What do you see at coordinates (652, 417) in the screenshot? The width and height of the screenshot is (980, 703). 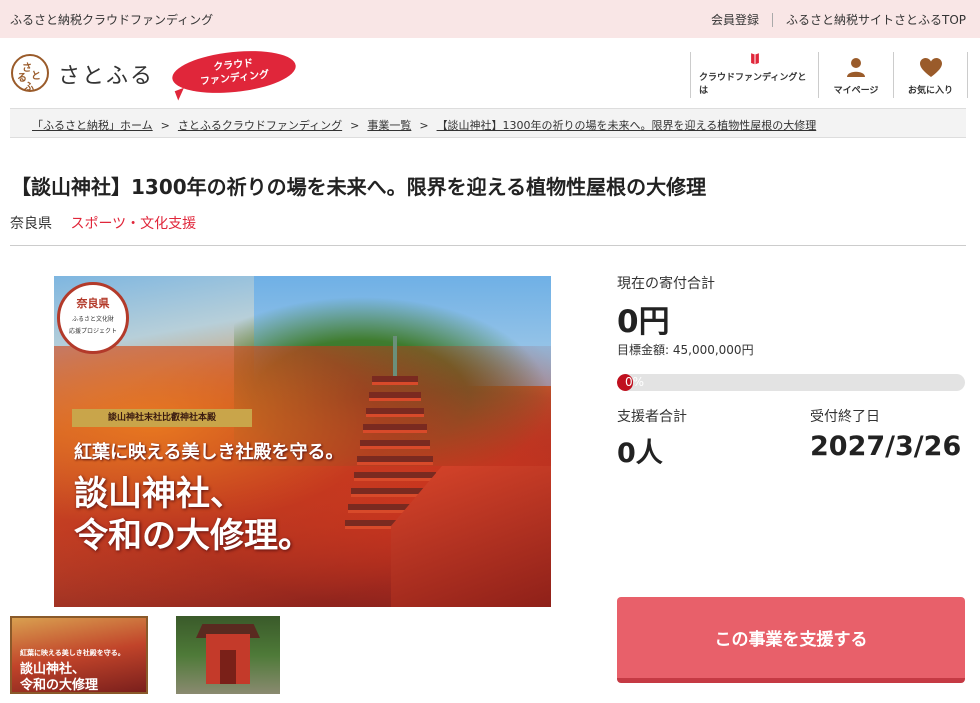 I see `supporters-label: 支援者合計` at bounding box center [652, 417].